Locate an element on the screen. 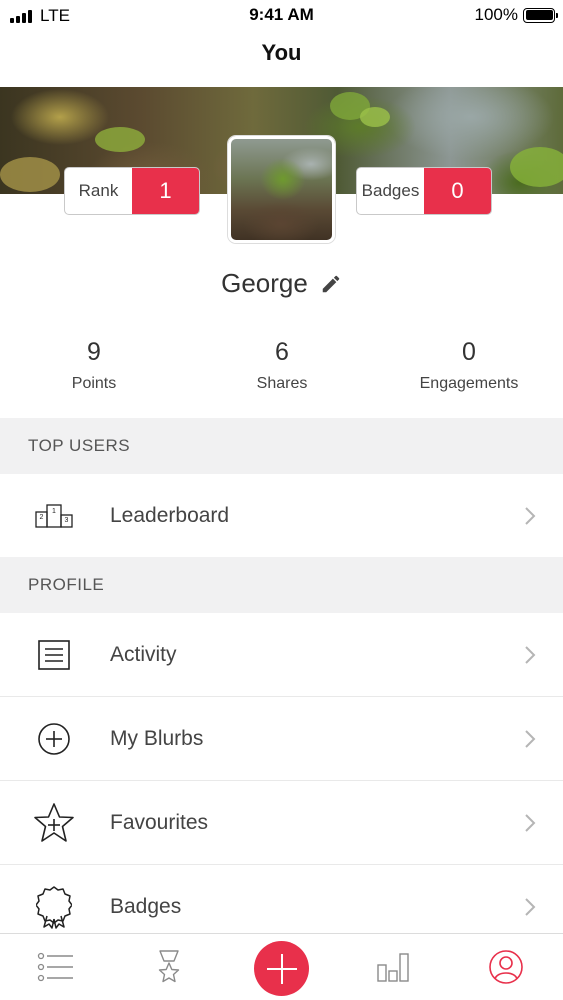 This screenshot has width=563, height=1000. stat-value: 6 is located at coordinates (282, 352).